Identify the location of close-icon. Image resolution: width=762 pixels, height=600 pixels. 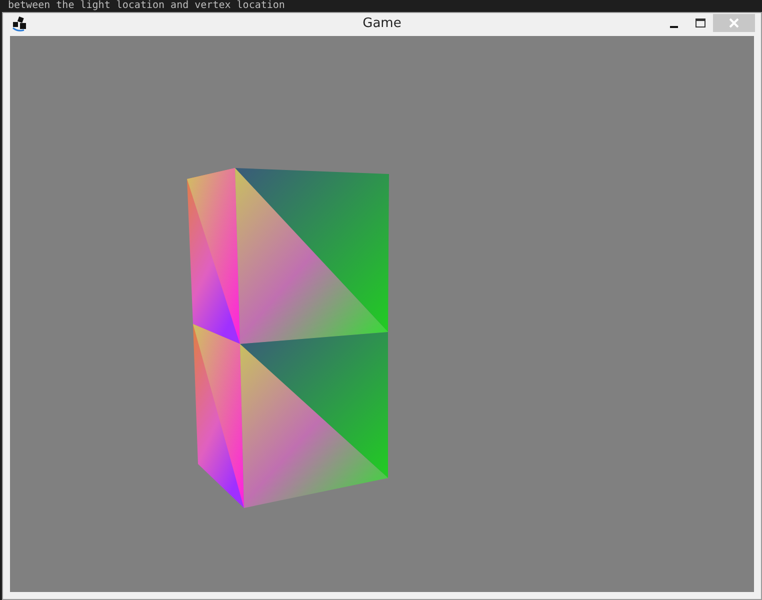
(734, 23).